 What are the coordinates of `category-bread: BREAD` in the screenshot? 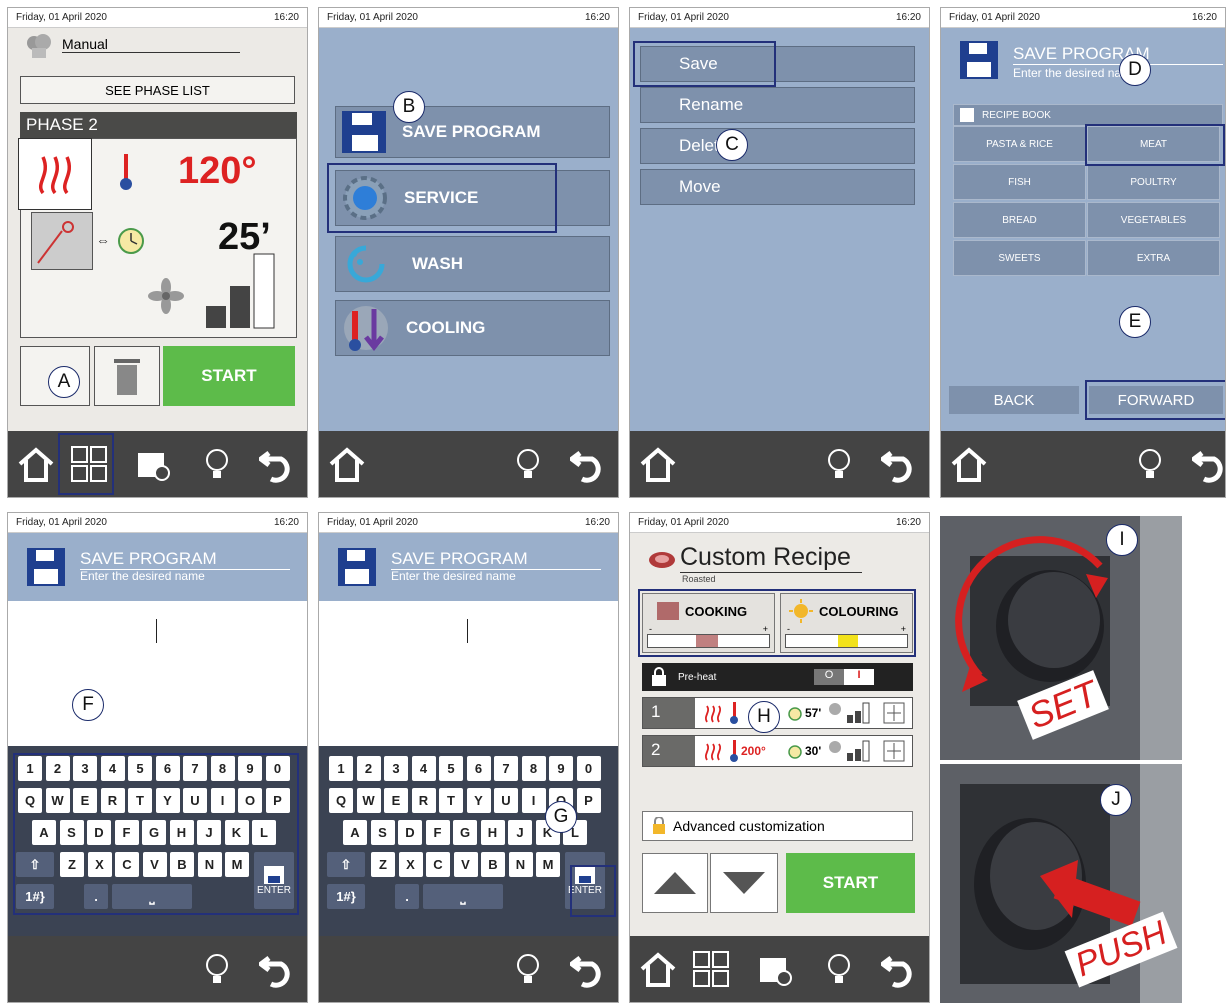 It's located at (1019, 220).